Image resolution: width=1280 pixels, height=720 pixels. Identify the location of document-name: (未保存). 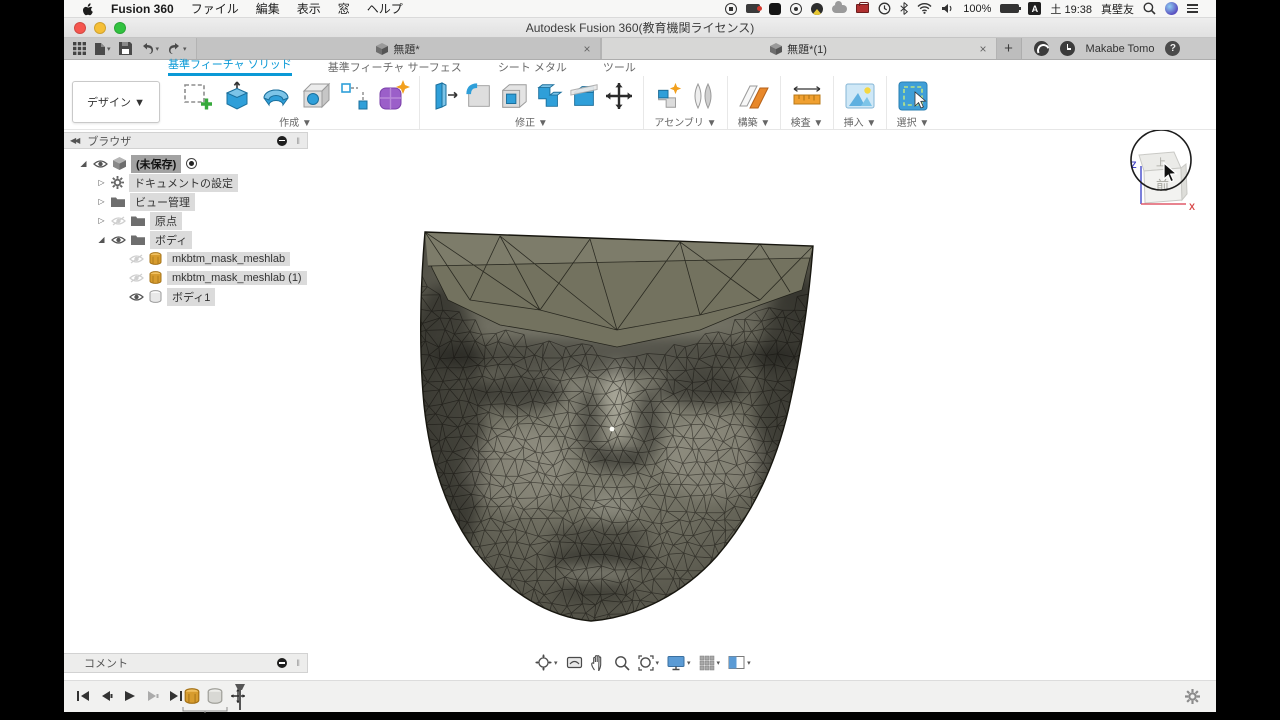
(156, 163).